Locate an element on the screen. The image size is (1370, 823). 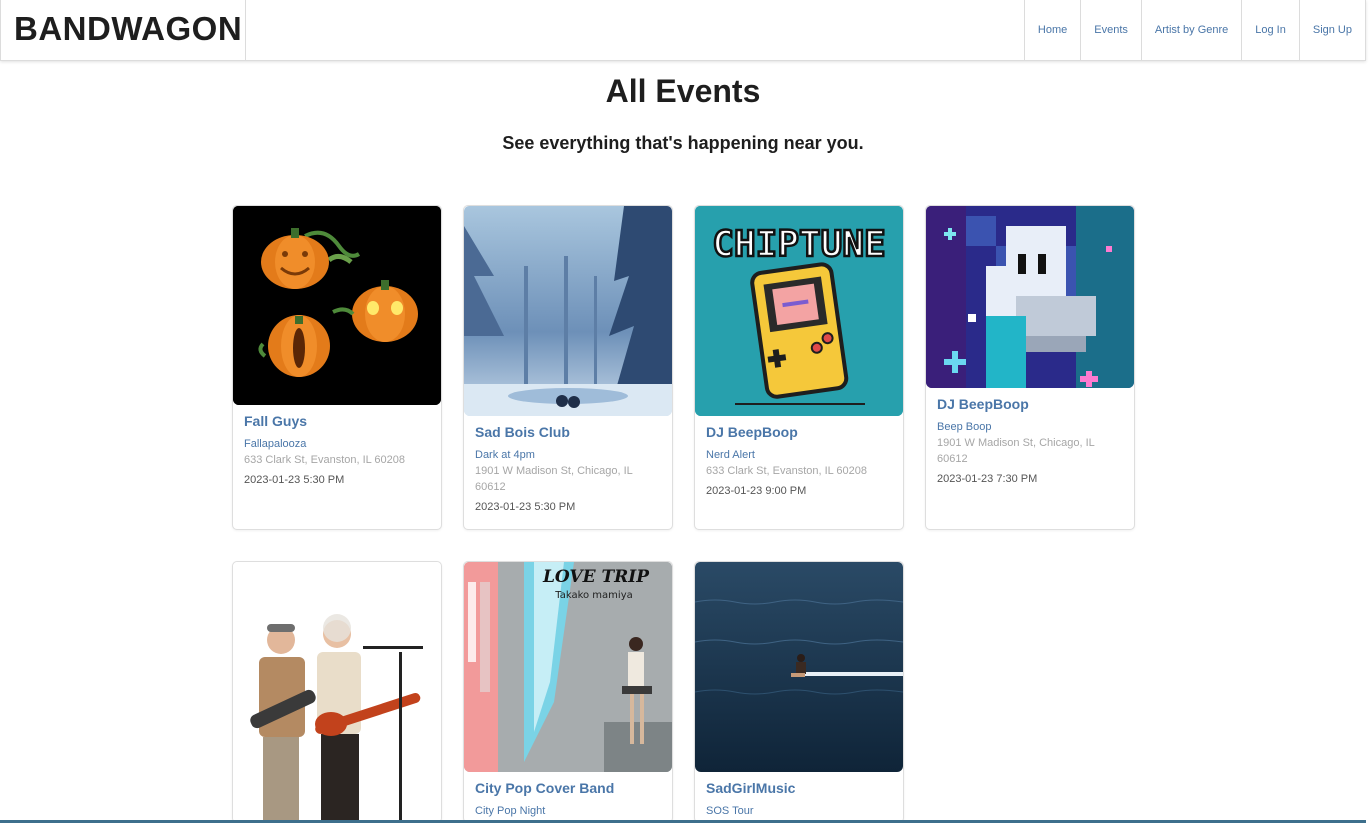
card-artist-name: Fall Guys is located at coordinates (337, 421).